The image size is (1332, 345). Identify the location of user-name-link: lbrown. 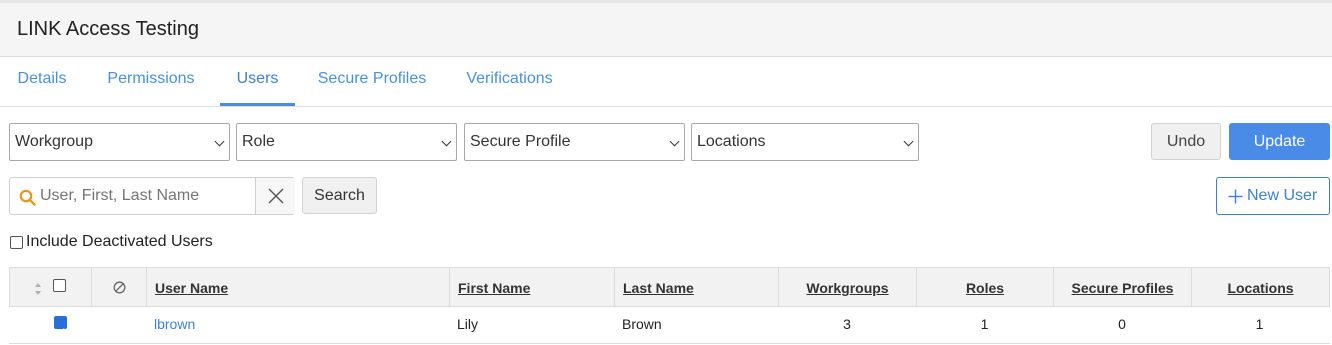
(297, 325).